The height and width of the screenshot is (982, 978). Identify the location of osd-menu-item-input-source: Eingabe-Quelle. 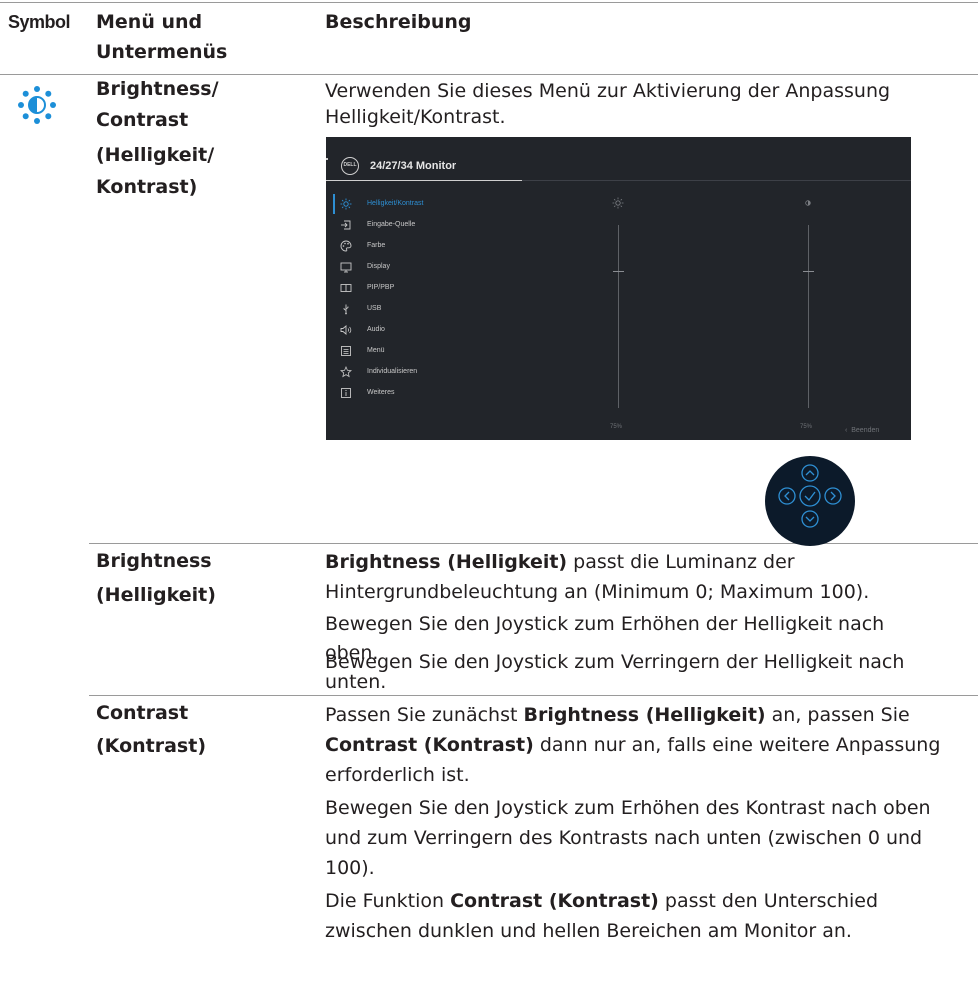
(426, 225).